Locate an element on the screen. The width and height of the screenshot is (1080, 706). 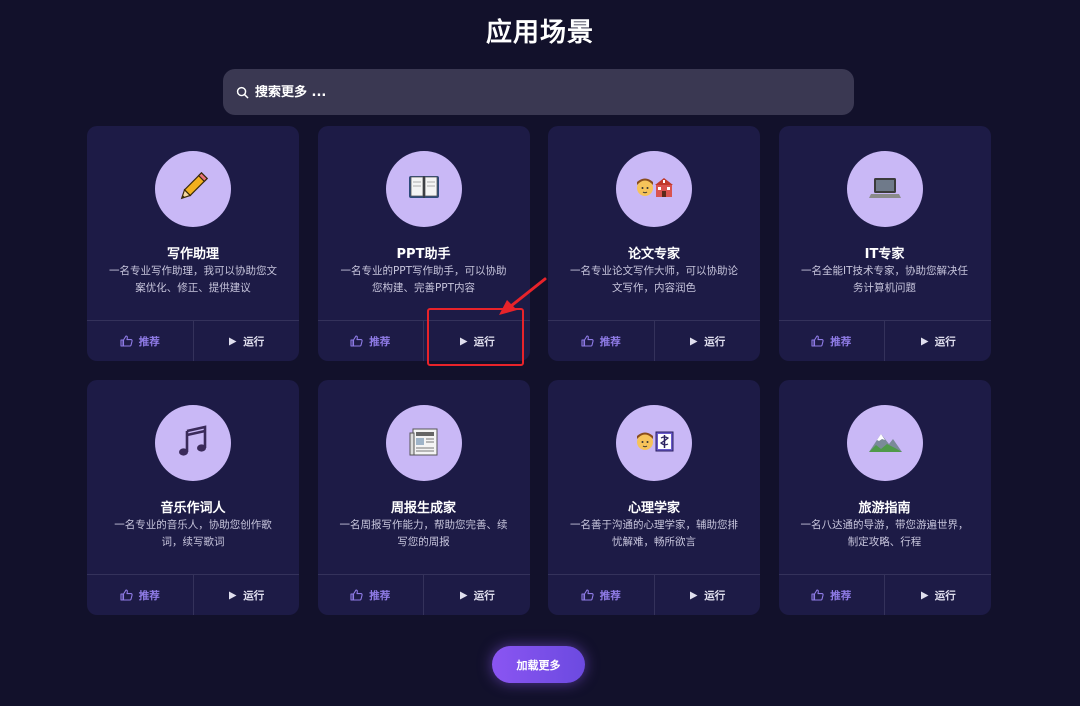
card-title: PPT助手 is located at coordinates (423, 254).